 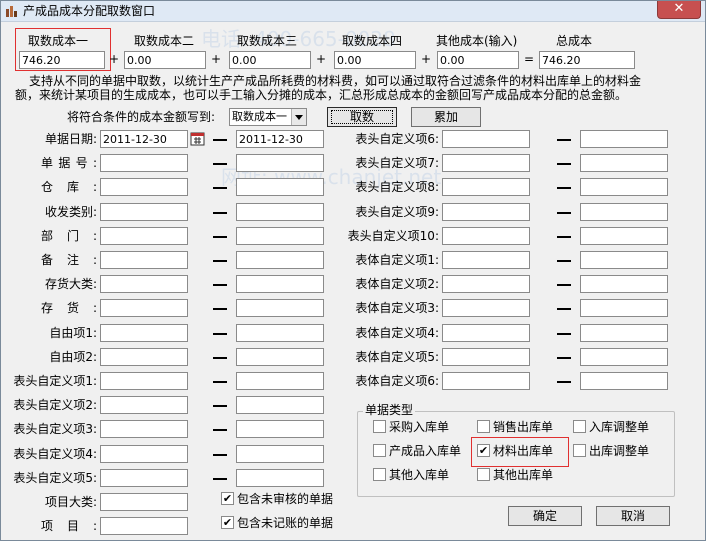 I want to click on doc-type-checkbox-other-out, so click(x=483, y=474).